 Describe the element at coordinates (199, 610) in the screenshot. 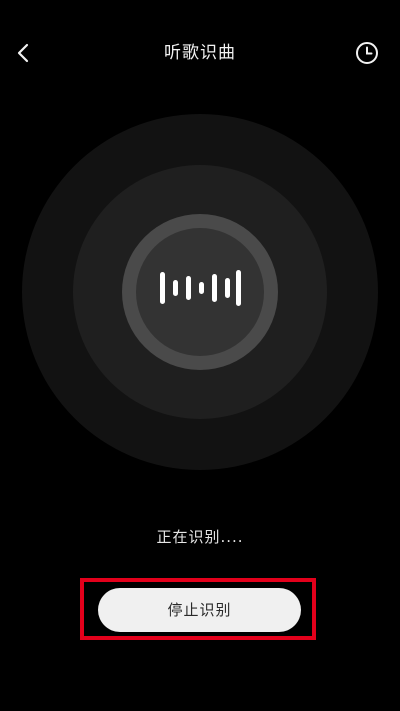

I see `stop-recognition-button: 停止识别` at that location.